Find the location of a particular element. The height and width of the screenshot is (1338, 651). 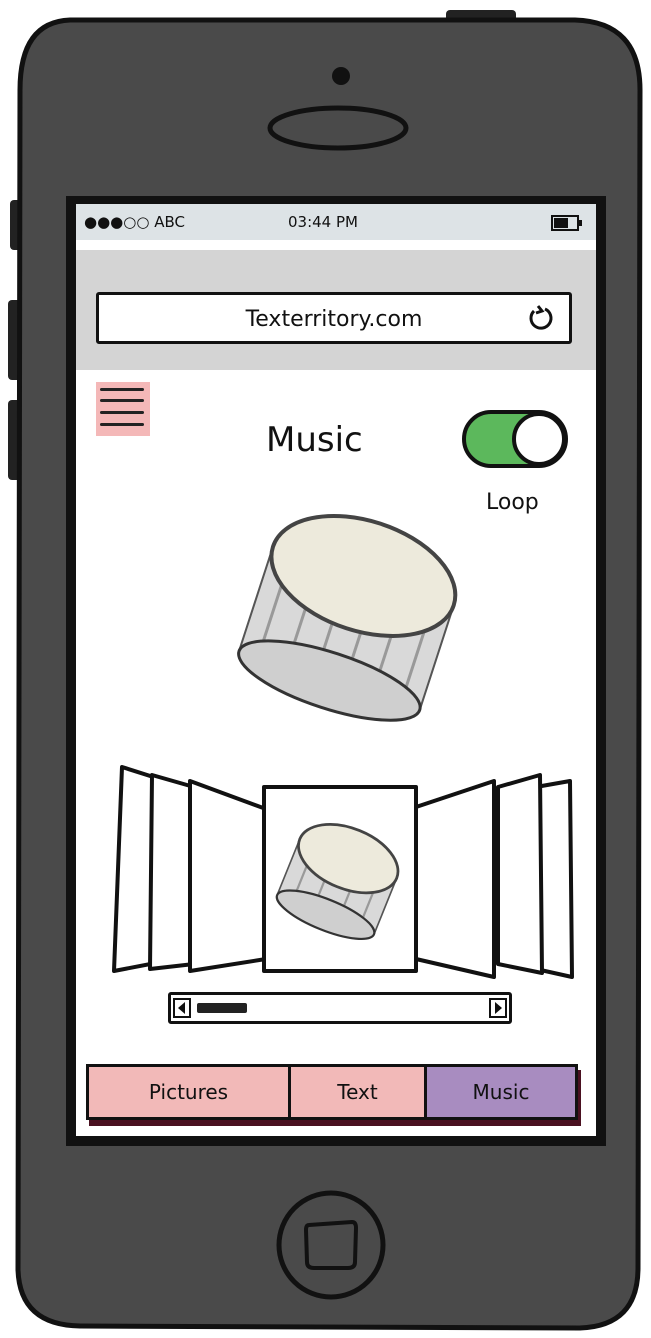

scroll-thumb is located at coordinates (222, 1008).